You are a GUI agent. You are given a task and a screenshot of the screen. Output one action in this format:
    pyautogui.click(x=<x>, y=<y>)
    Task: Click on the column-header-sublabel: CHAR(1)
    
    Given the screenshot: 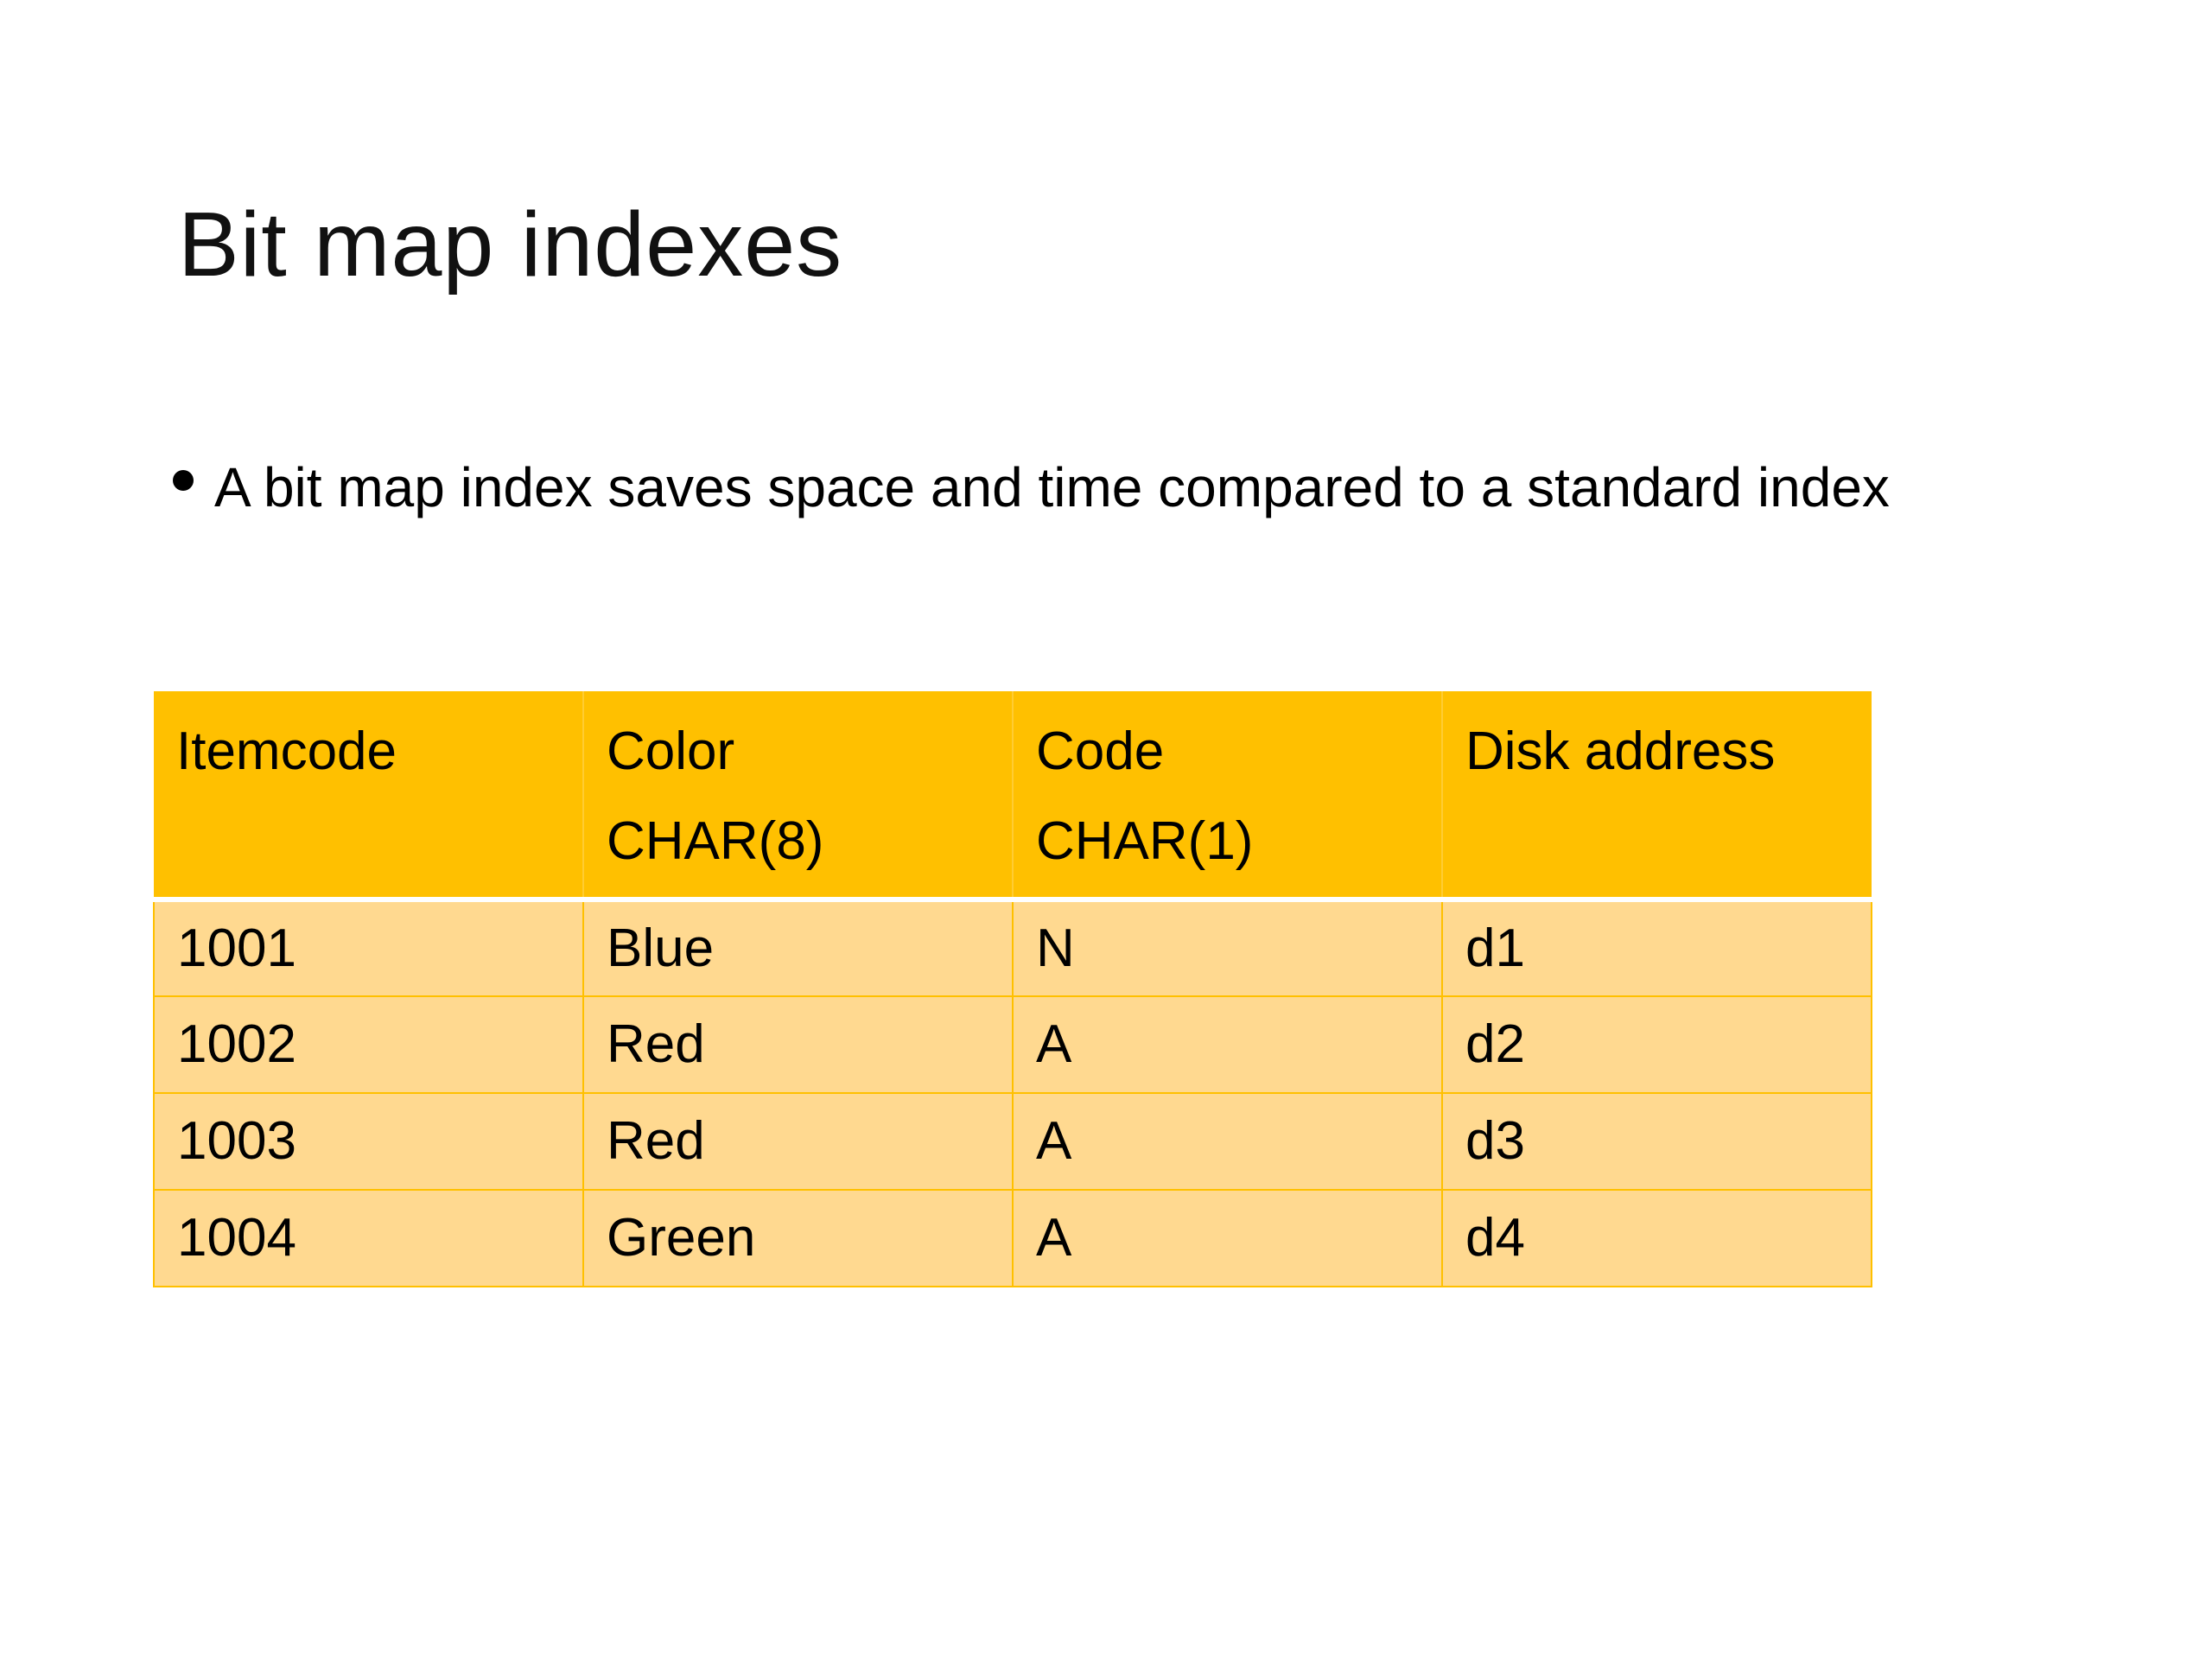 What is the action you would take?
    pyautogui.click(x=1145, y=841)
    